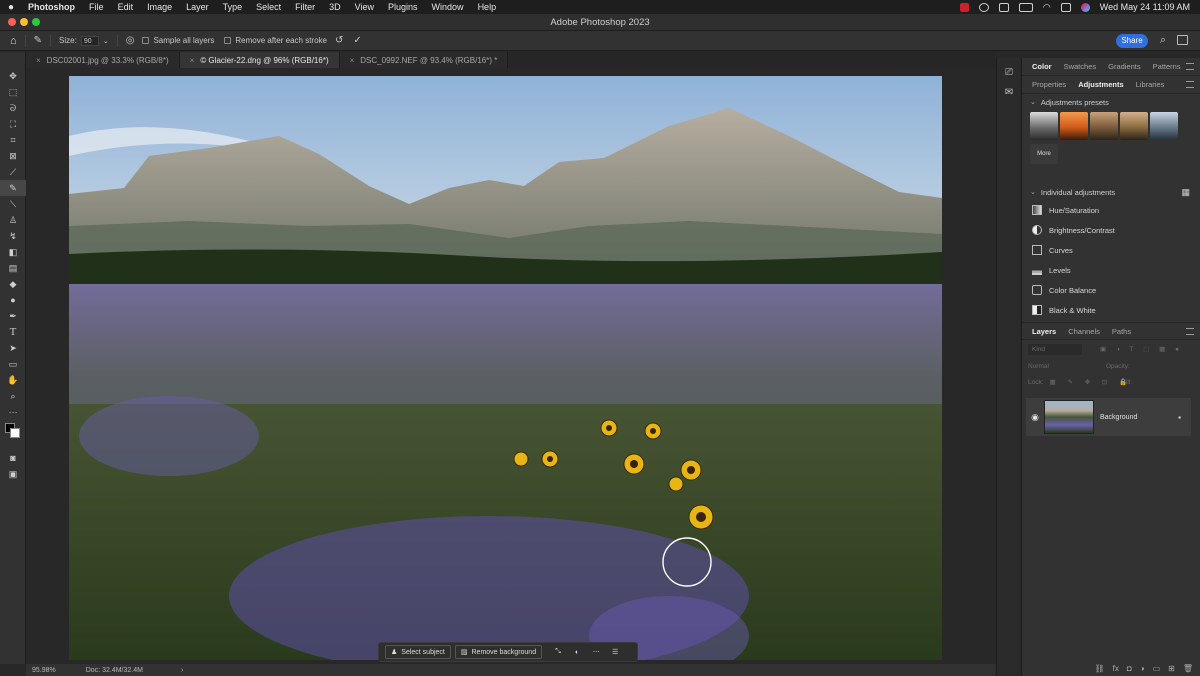 The image size is (1200, 676). I want to click on menu-app-name: Photoshop, so click(51, 7).